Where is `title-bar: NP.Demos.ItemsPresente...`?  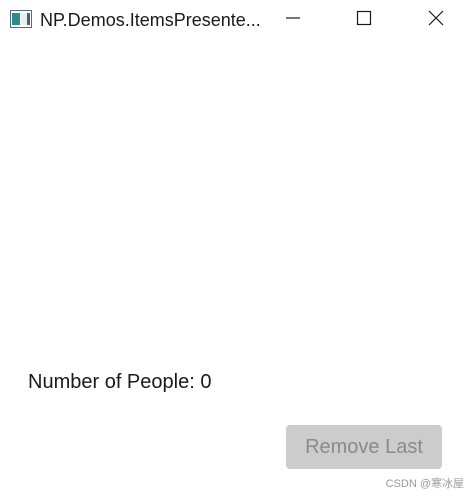 title-bar: NP.Demos.ItemsPresente... is located at coordinates (237, 20).